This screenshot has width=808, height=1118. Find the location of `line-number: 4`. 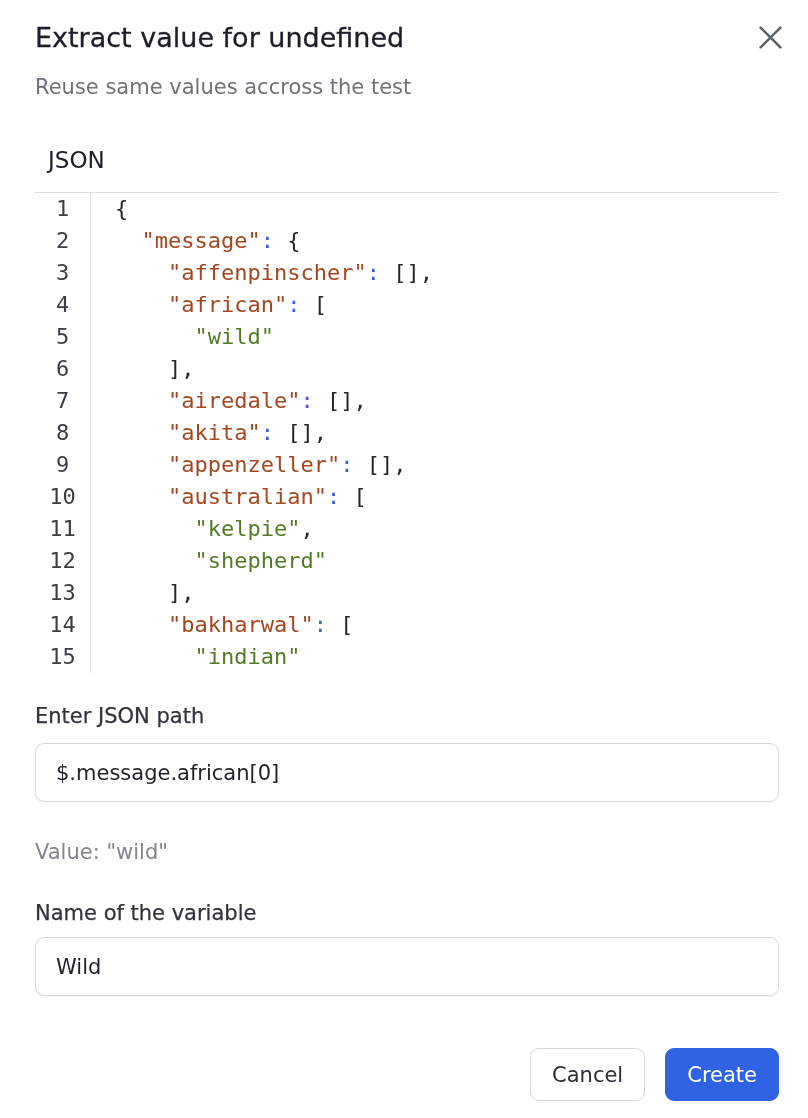

line-number: 4 is located at coordinates (62, 305).